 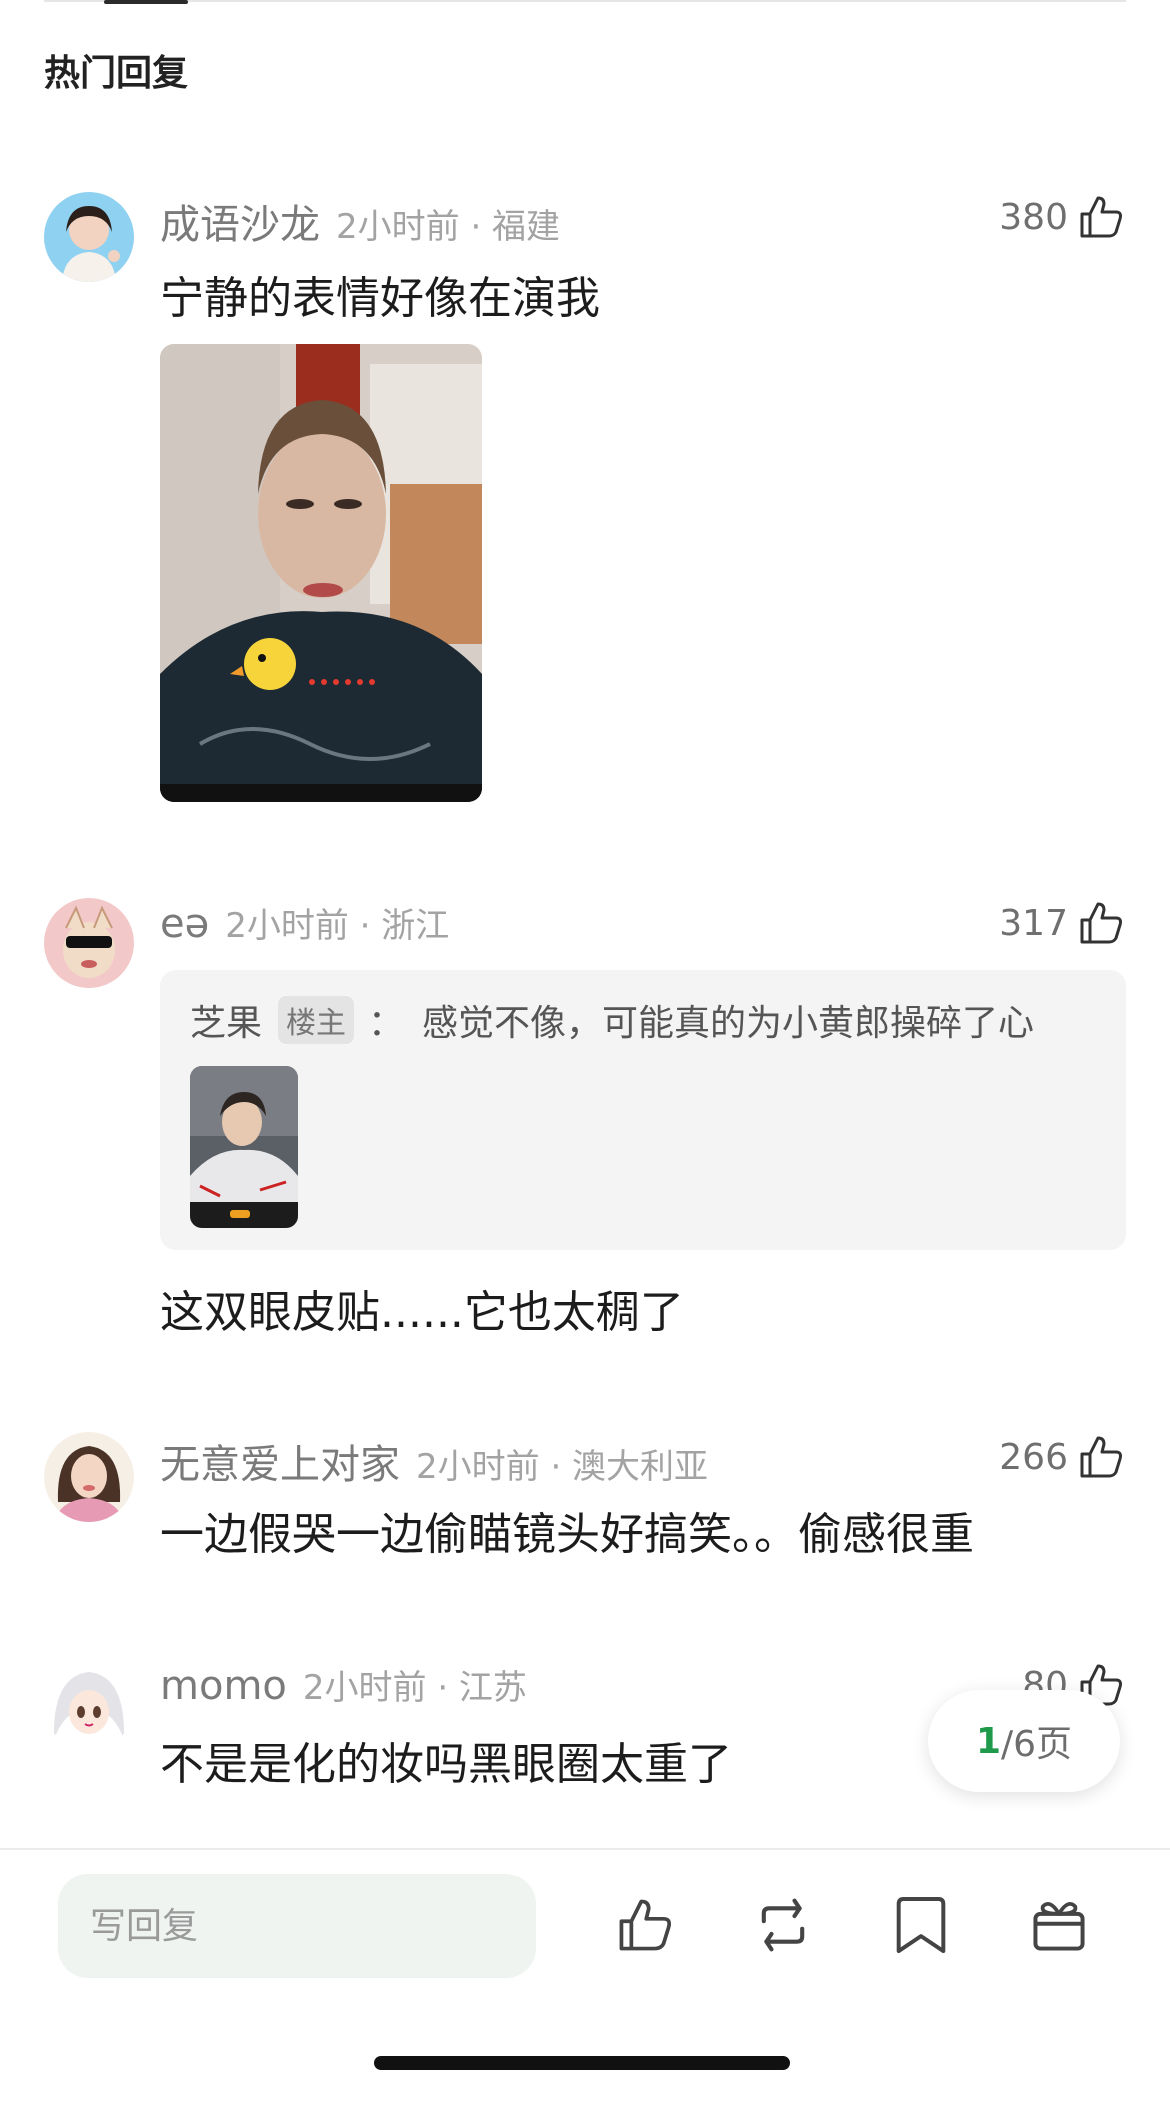 What do you see at coordinates (297, 1926) in the screenshot?
I see `reply-input` at bounding box center [297, 1926].